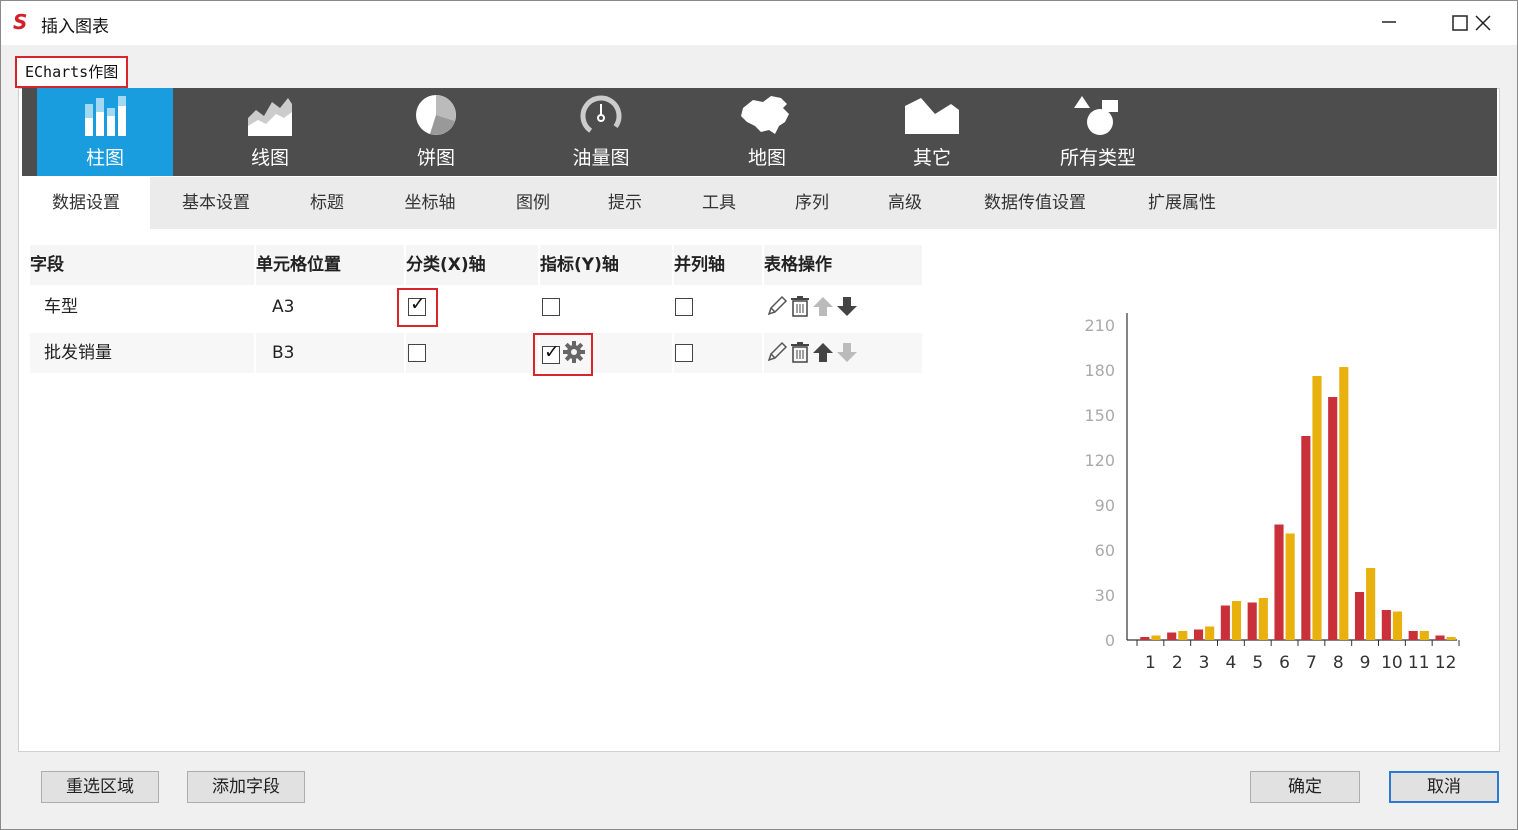  I want to click on cancel-button: 取消, so click(1444, 787).